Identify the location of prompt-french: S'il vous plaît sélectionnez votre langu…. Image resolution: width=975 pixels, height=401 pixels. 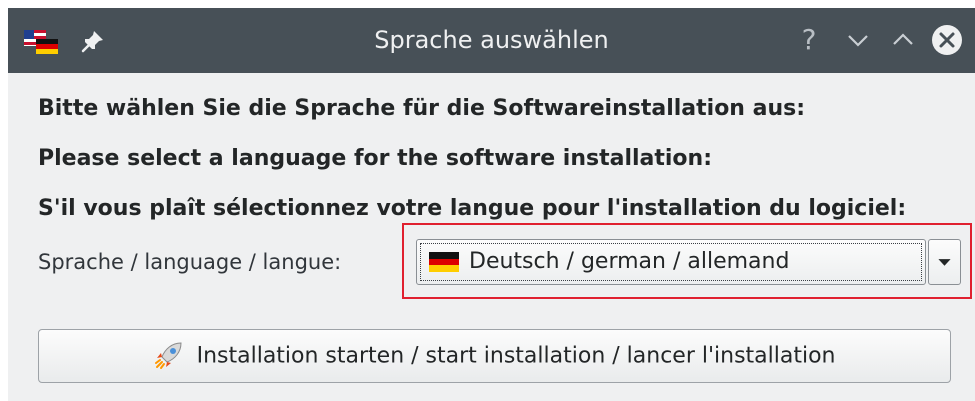
(472, 208).